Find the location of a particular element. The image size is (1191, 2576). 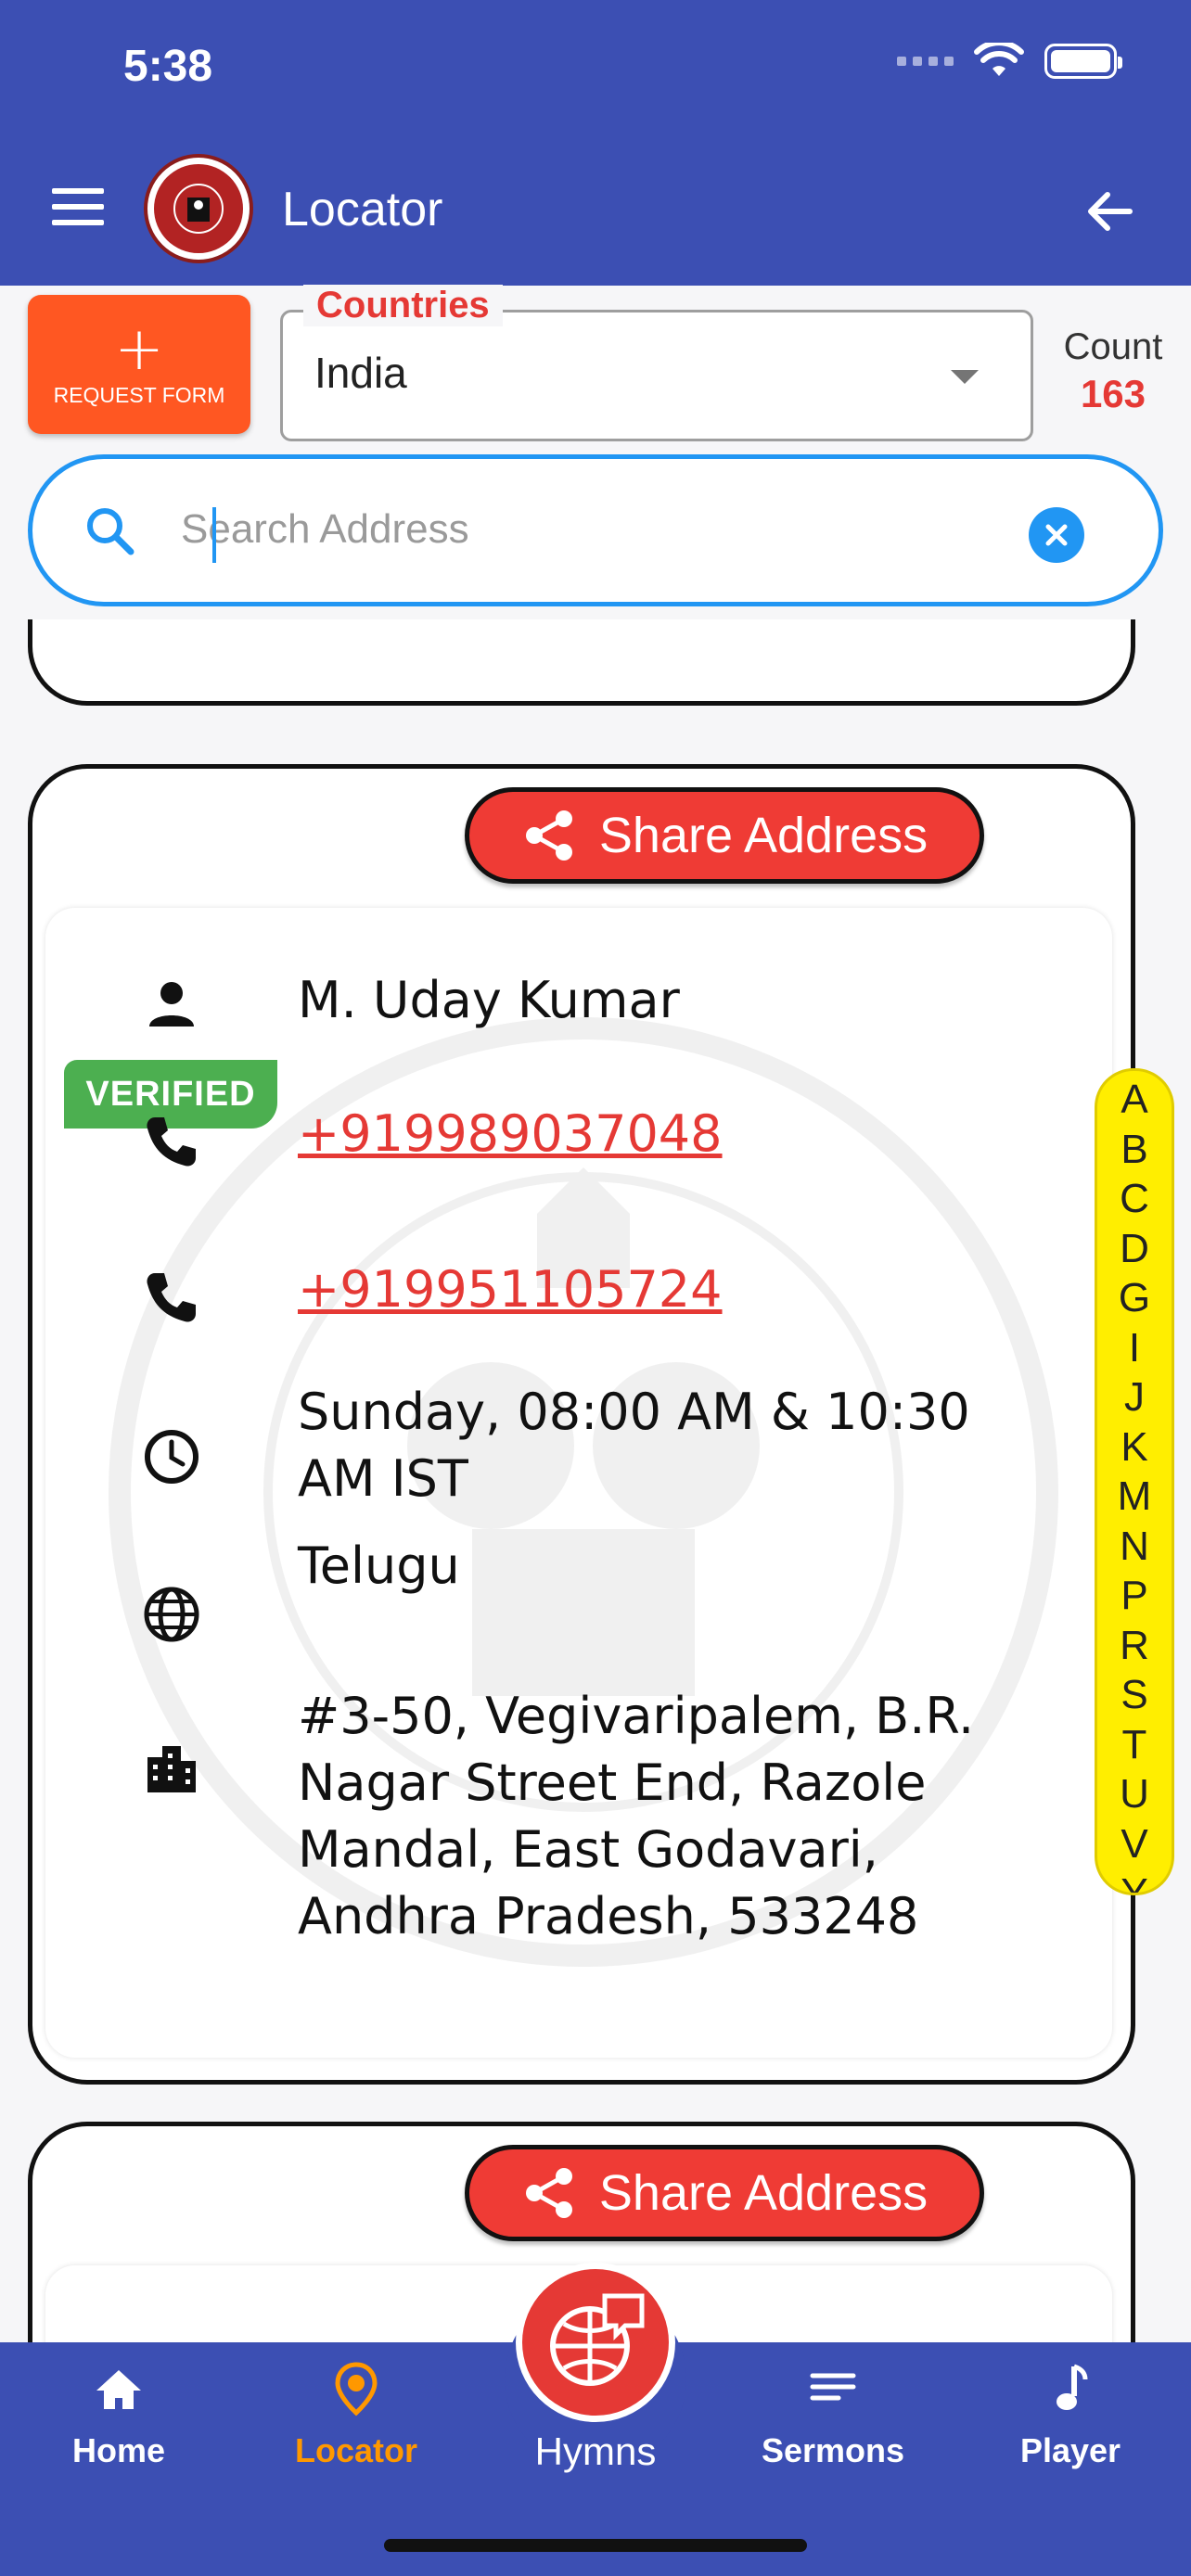

home-icon is located at coordinates (118, 2390).